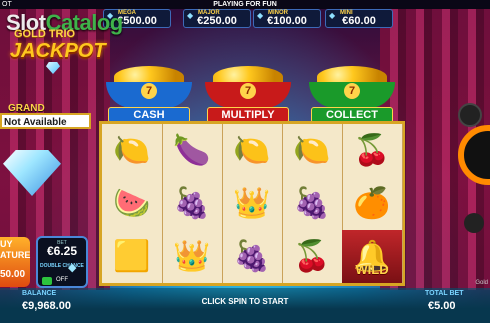 This screenshot has width=490, height=323. I want to click on reel-column: 🍒 🍊 🔔 WILD, so click(372, 203).